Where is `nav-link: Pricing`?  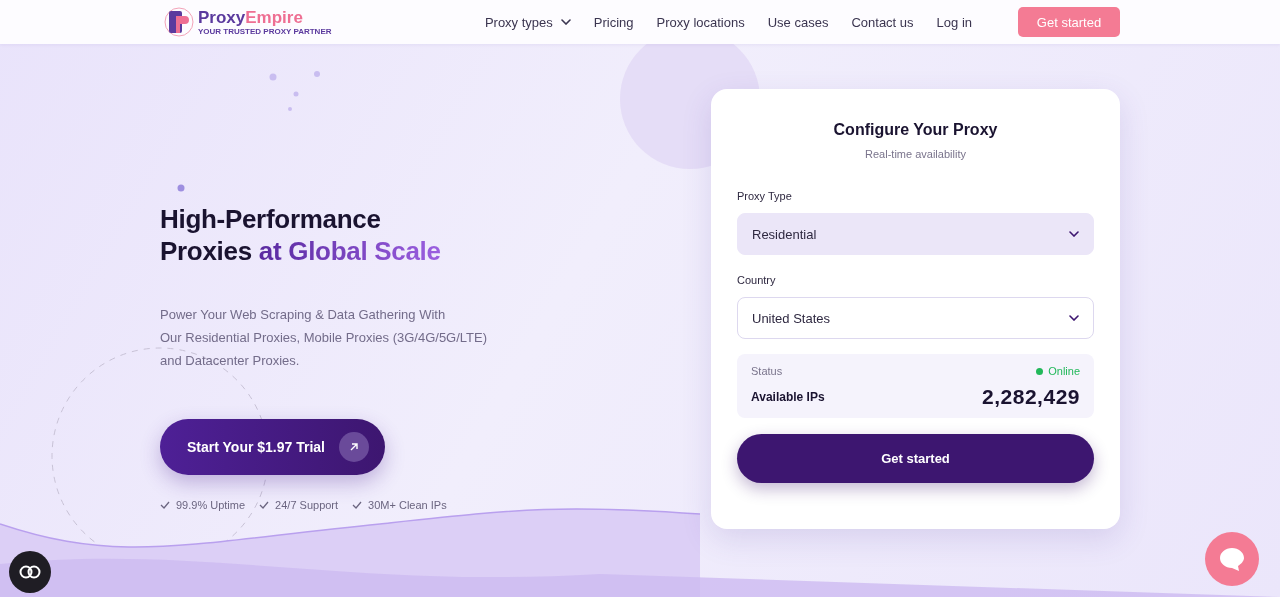 nav-link: Pricing is located at coordinates (613, 22).